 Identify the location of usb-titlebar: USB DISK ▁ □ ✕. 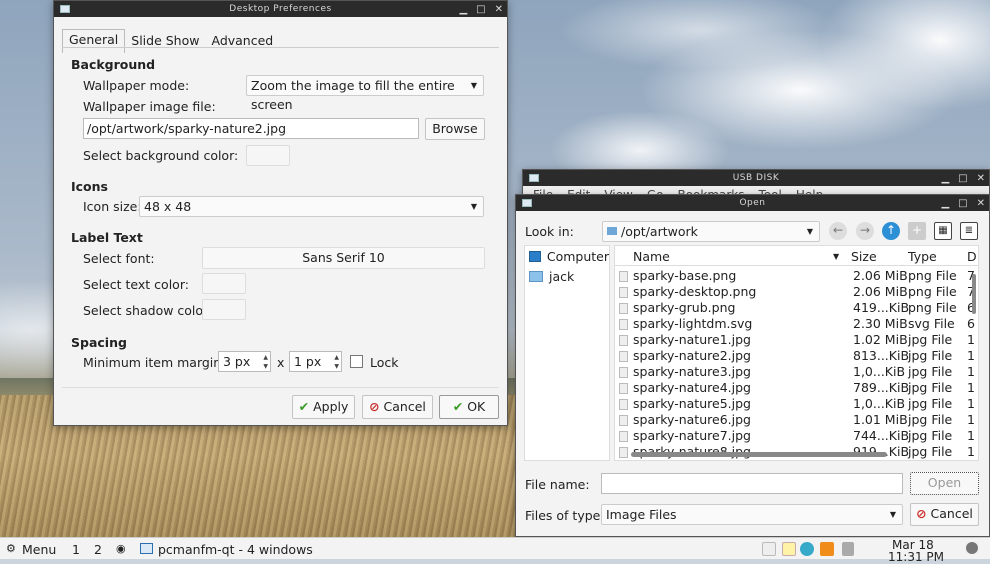
(756, 178).